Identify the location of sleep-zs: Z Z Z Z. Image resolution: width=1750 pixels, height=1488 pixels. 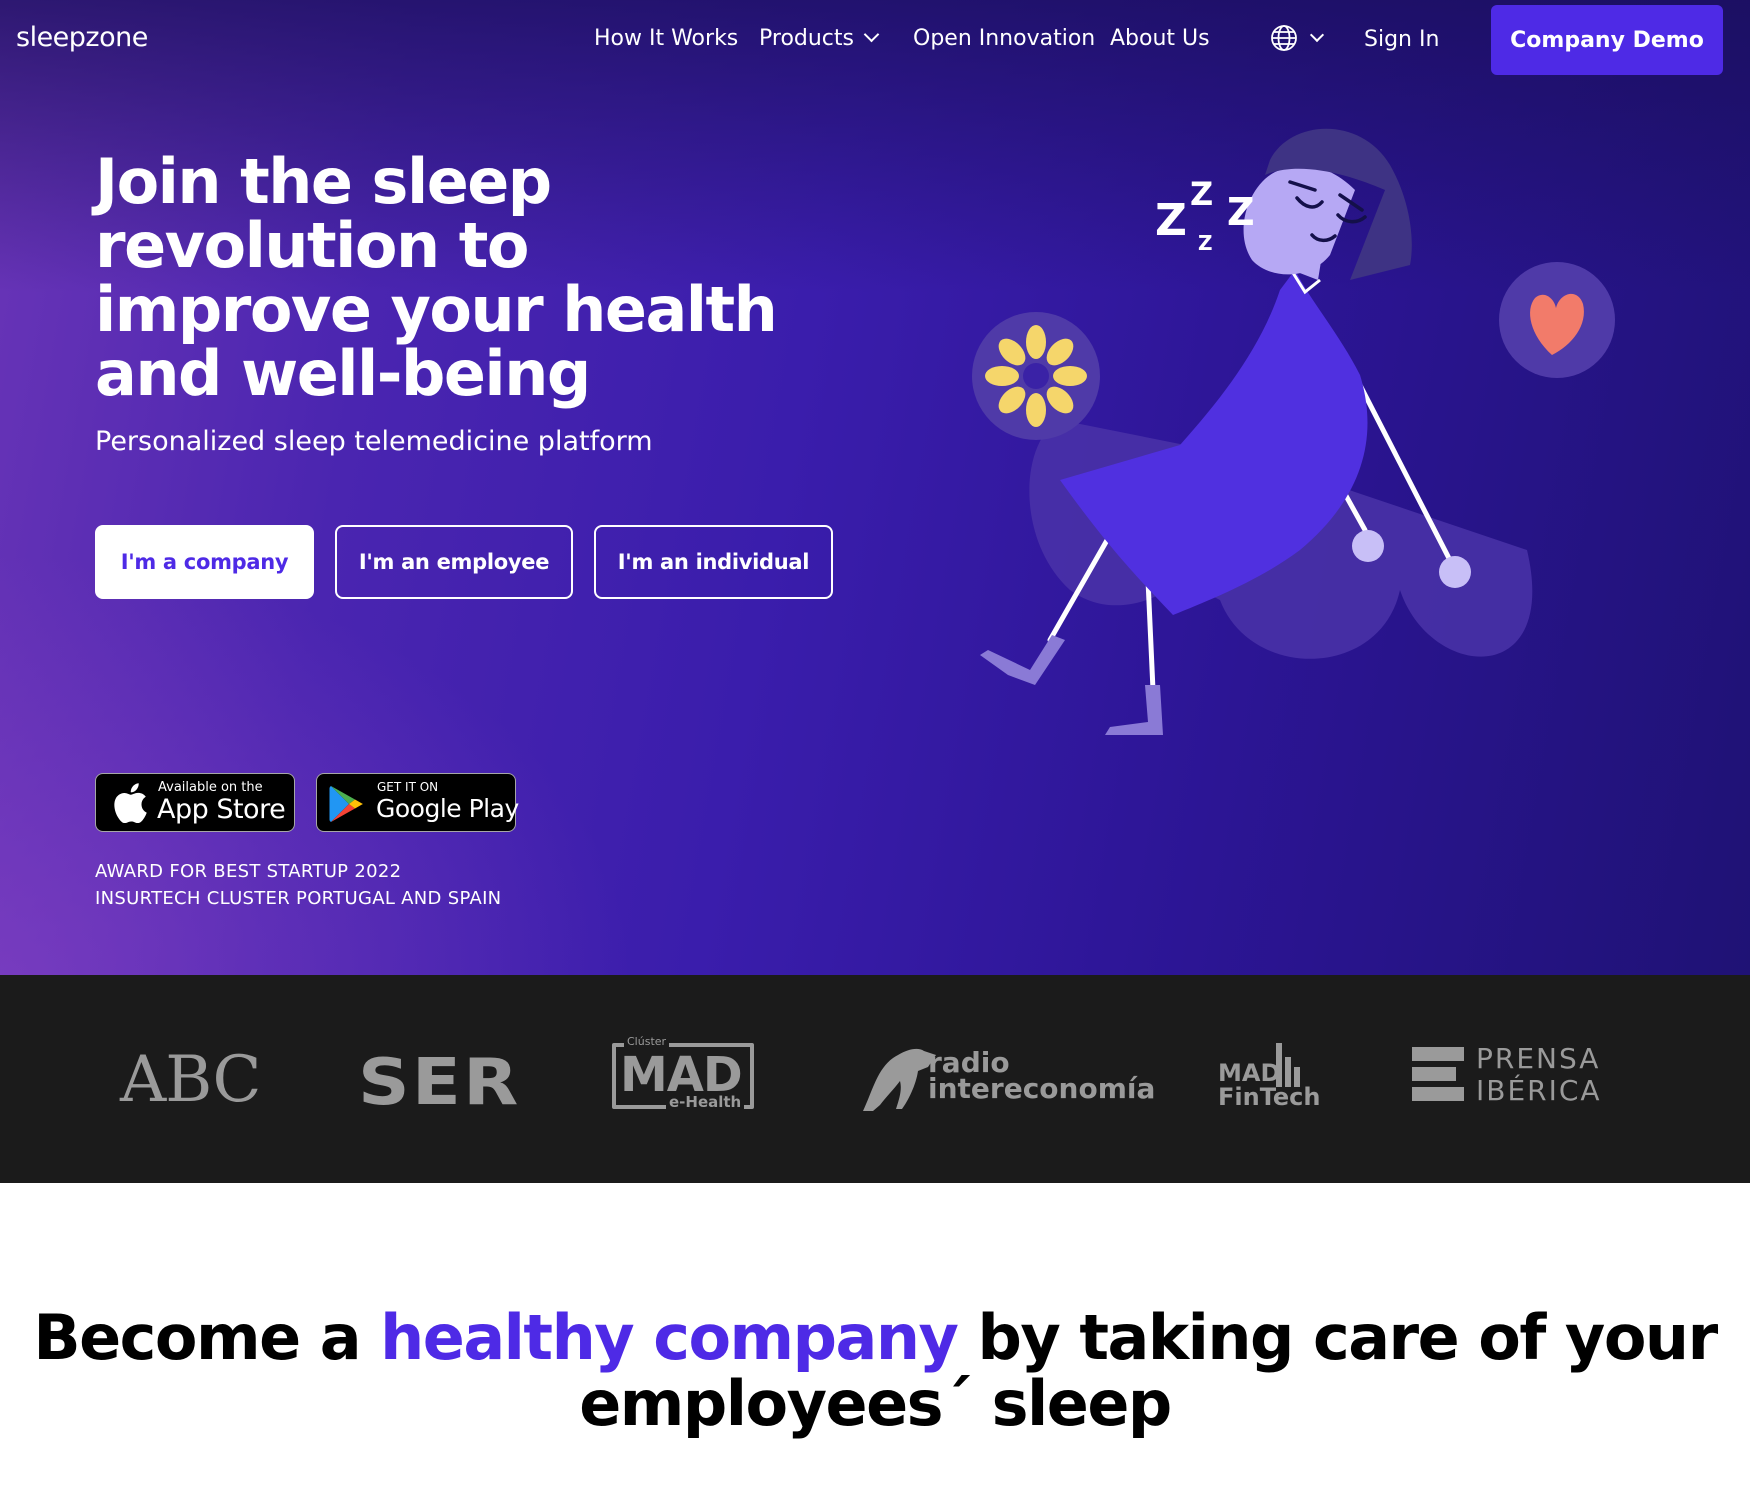
(1205, 215).